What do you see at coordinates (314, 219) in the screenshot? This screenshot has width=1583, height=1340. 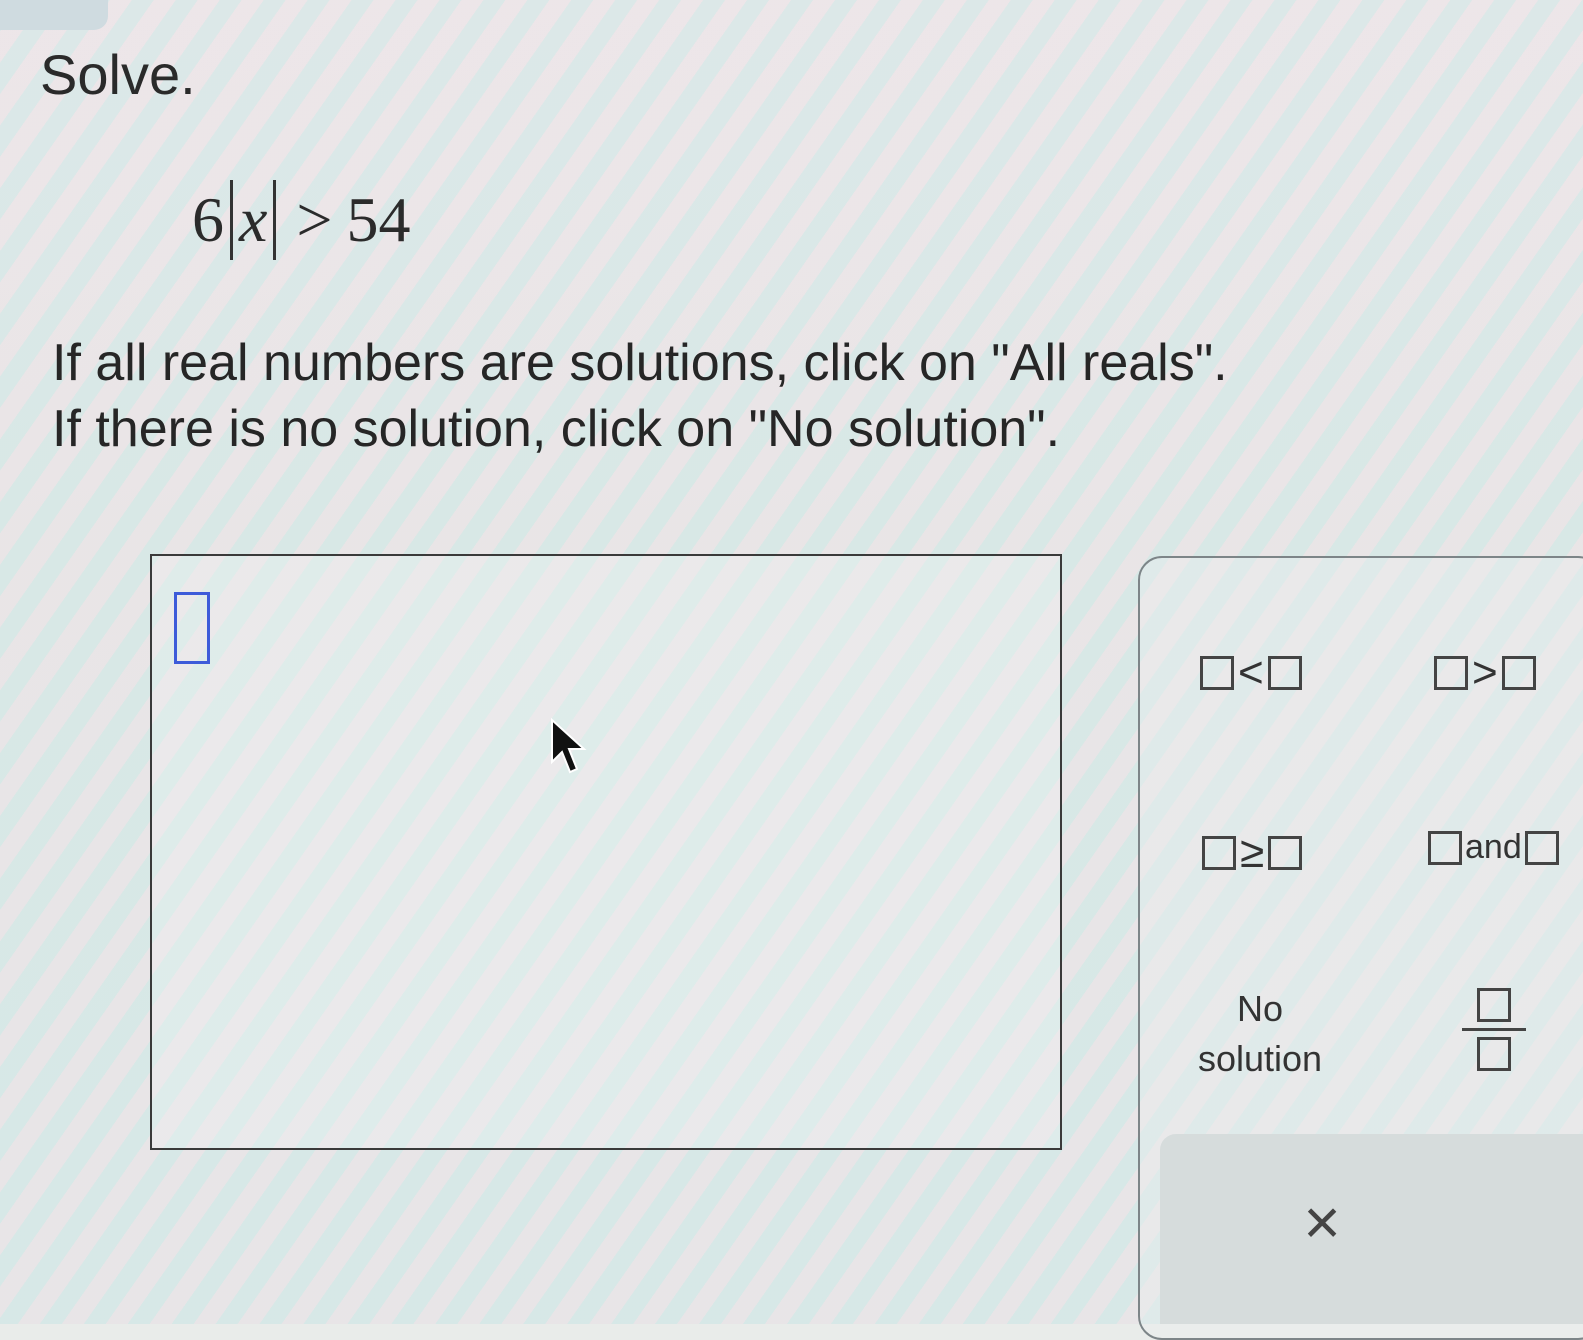 I see `equation-relation: >` at bounding box center [314, 219].